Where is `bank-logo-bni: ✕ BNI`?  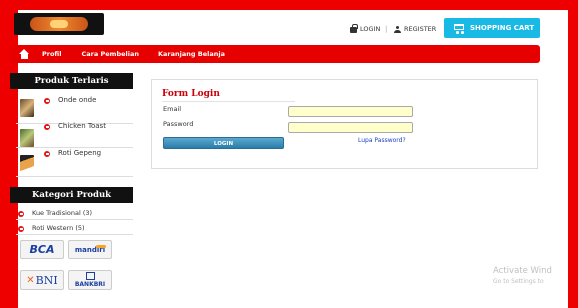 bank-logo-bni: ✕ BNI is located at coordinates (42, 280).